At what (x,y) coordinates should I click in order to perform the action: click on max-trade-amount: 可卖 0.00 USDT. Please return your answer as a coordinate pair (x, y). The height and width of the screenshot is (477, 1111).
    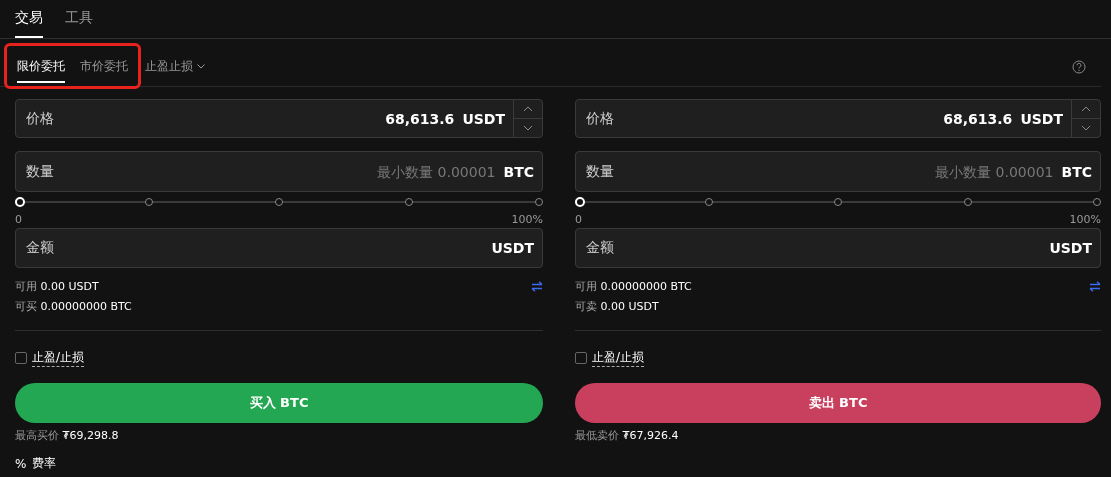
    Looking at the image, I should click on (617, 307).